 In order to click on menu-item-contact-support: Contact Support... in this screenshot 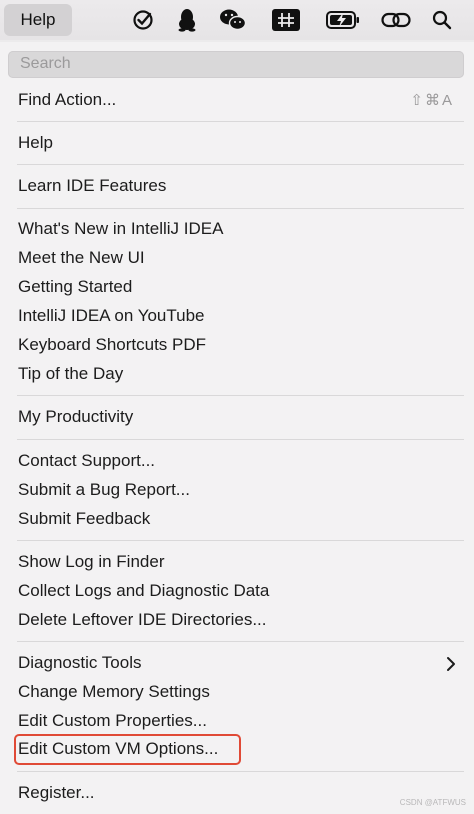, I will do `click(237, 462)`.